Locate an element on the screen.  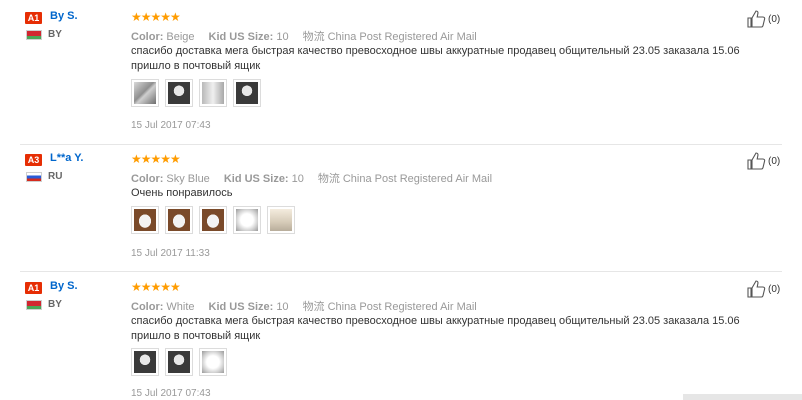
country-code: RU is located at coordinates (55, 176).